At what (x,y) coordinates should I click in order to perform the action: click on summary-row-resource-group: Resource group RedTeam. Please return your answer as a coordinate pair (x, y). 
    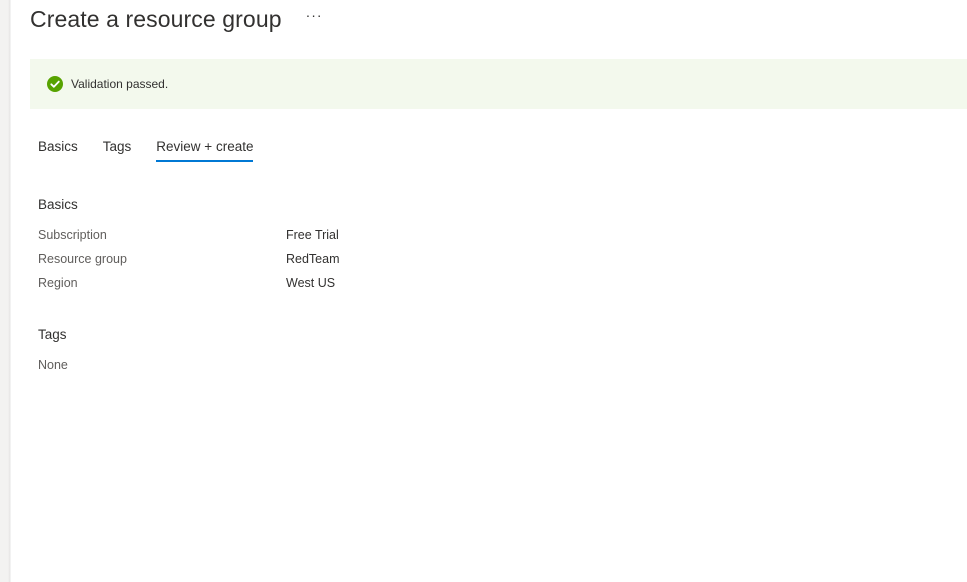
    Looking at the image, I should click on (338, 259).